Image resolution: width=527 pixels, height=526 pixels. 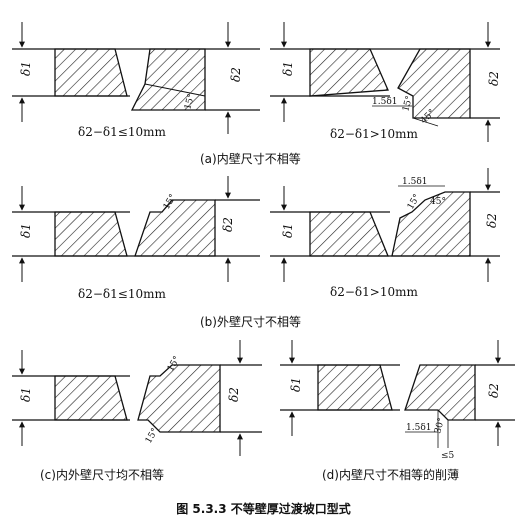 What do you see at coordinates (136, 78) in the screenshot?
I see `panel-a-left` at bounding box center [136, 78].